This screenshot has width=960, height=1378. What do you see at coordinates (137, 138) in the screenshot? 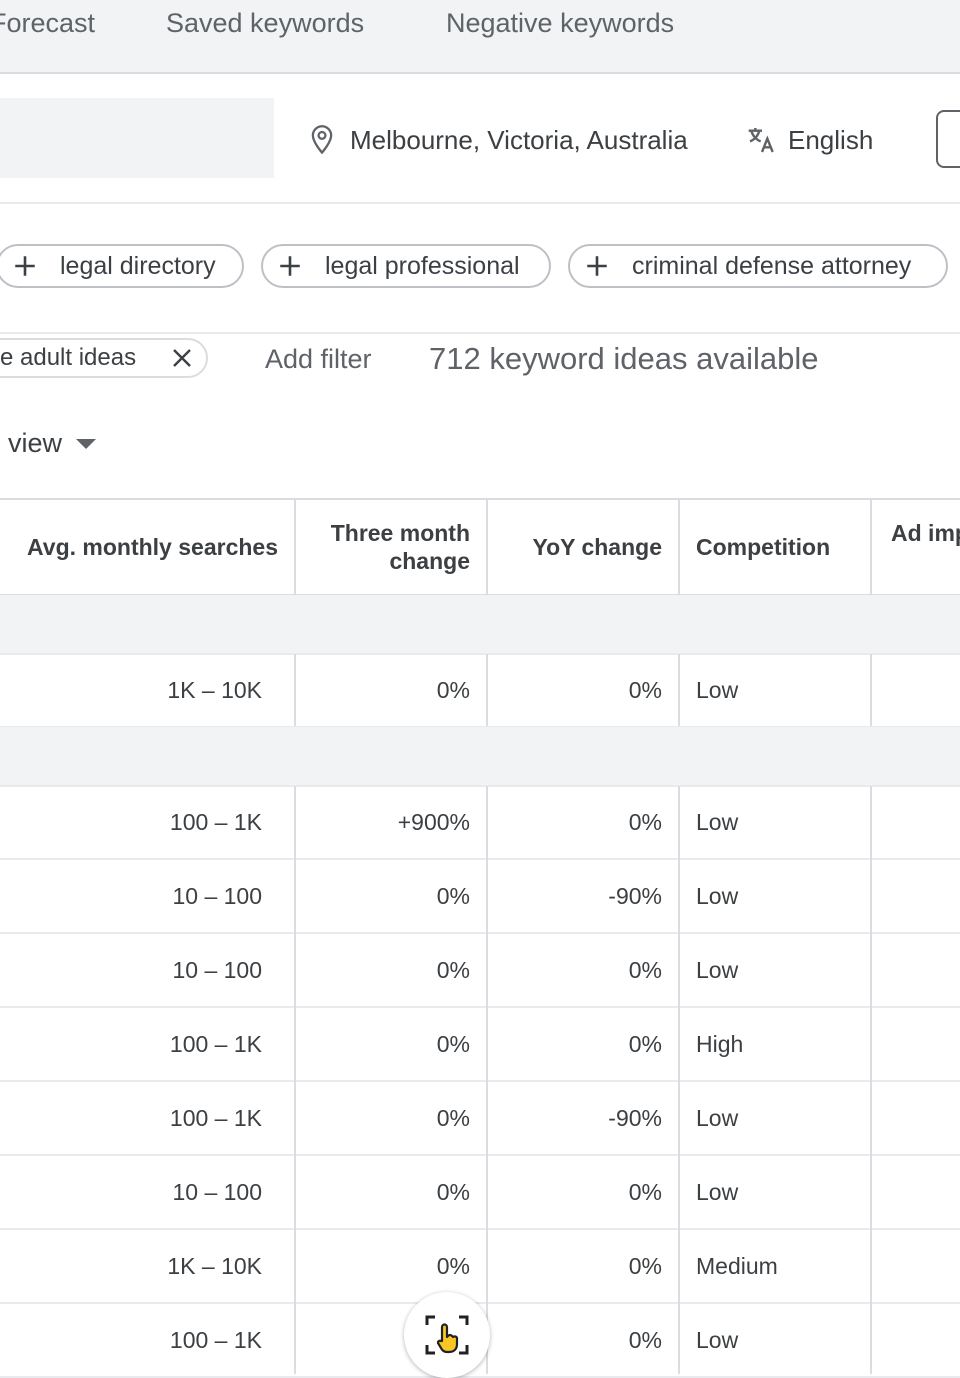
I see `keyword-search-input` at bounding box center [137, 138].